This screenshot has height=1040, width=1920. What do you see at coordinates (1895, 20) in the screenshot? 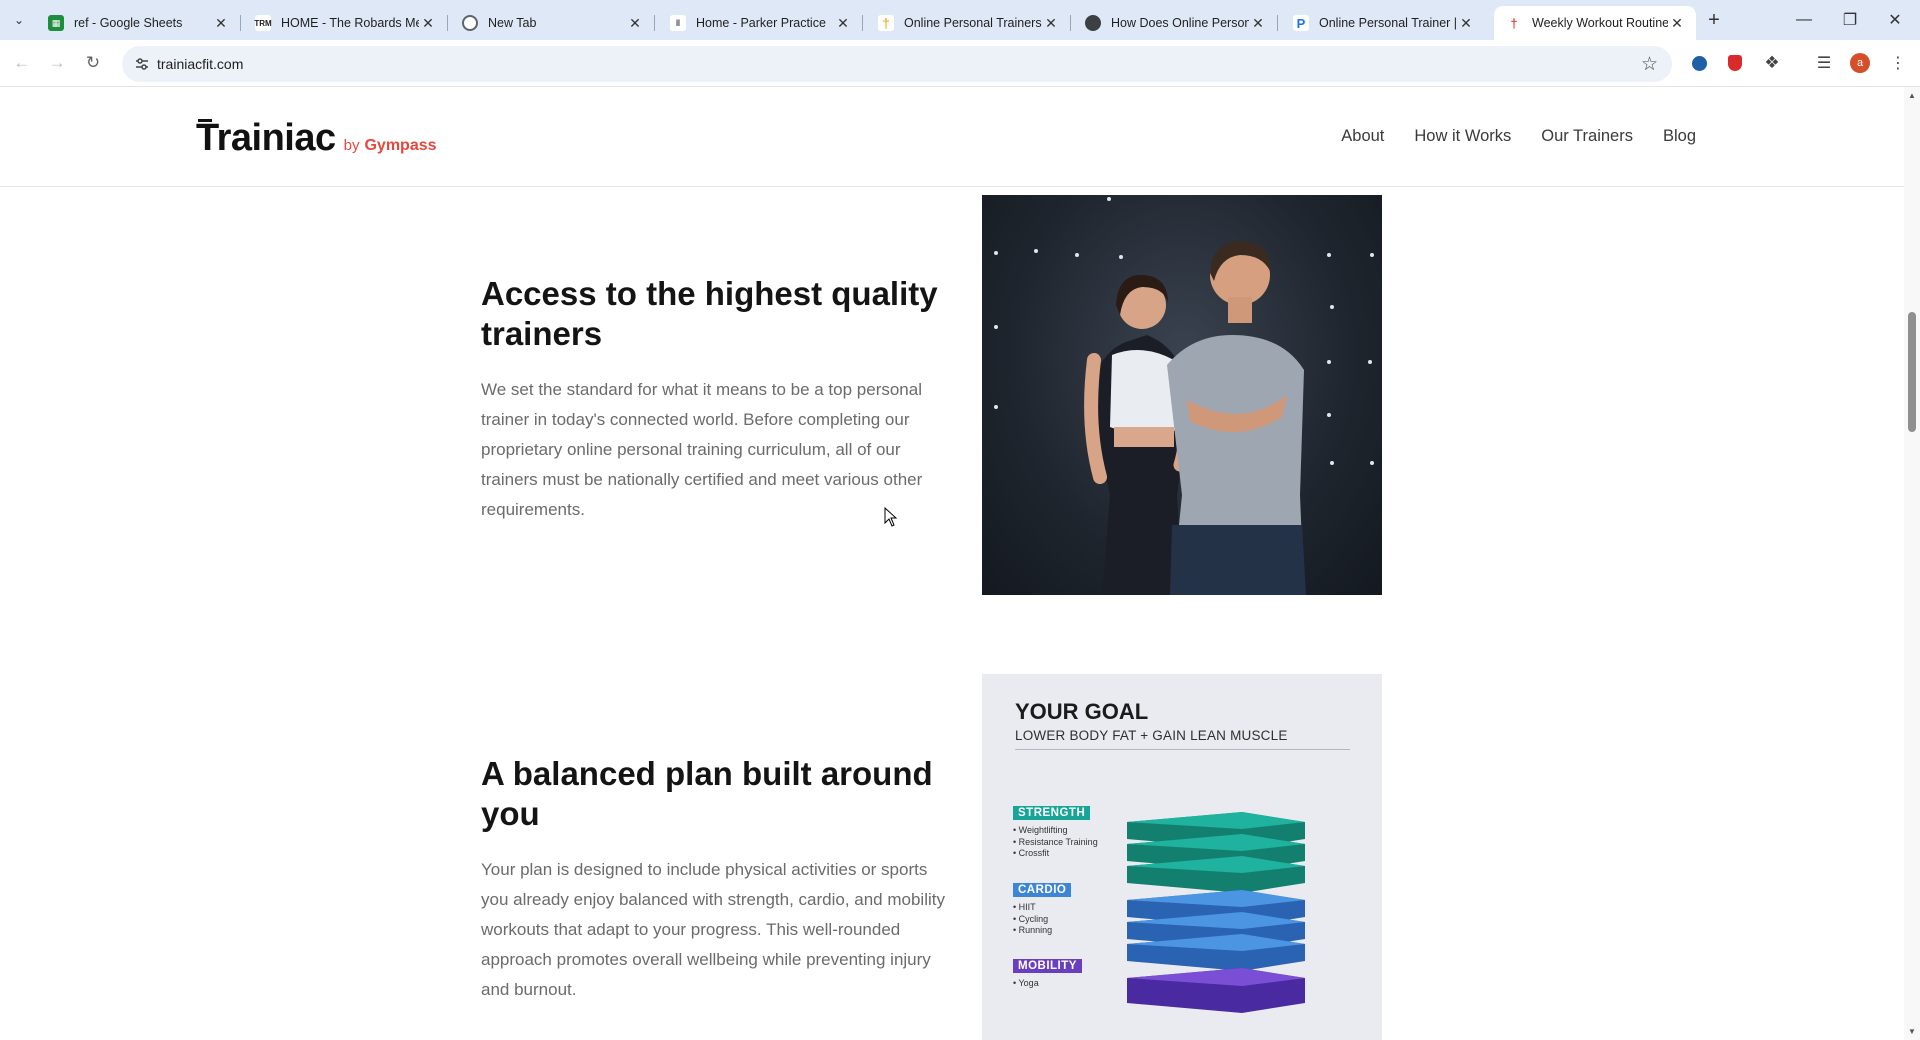
I see `window-close-button: ✕` at bounding box center [1895, 20].